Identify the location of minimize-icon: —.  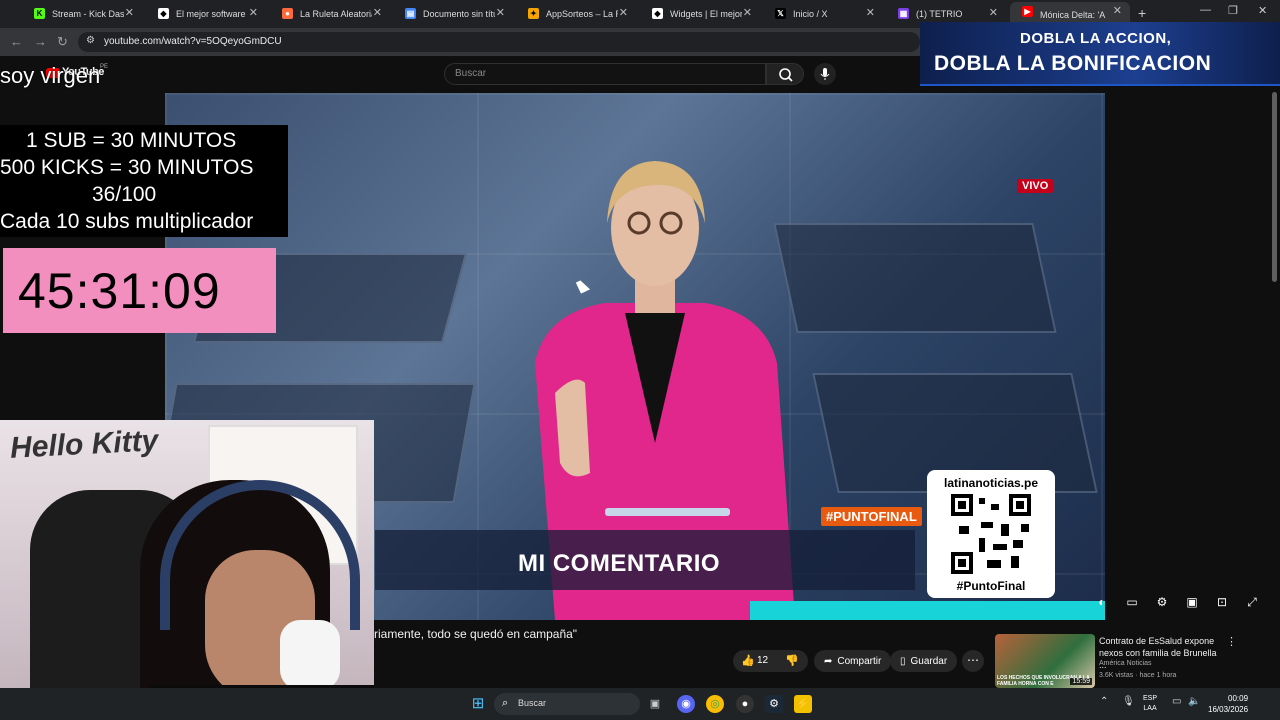
(1205, 10).